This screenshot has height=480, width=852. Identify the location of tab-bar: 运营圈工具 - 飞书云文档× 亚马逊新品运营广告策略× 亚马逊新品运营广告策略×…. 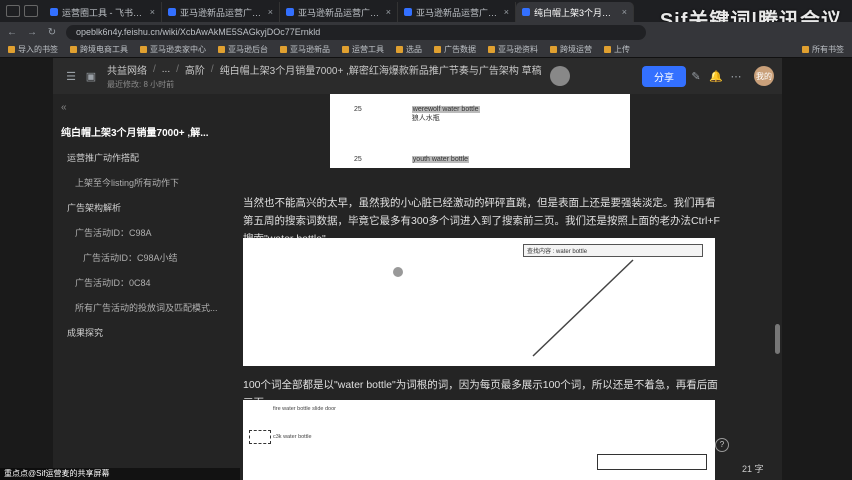
(426, 16).